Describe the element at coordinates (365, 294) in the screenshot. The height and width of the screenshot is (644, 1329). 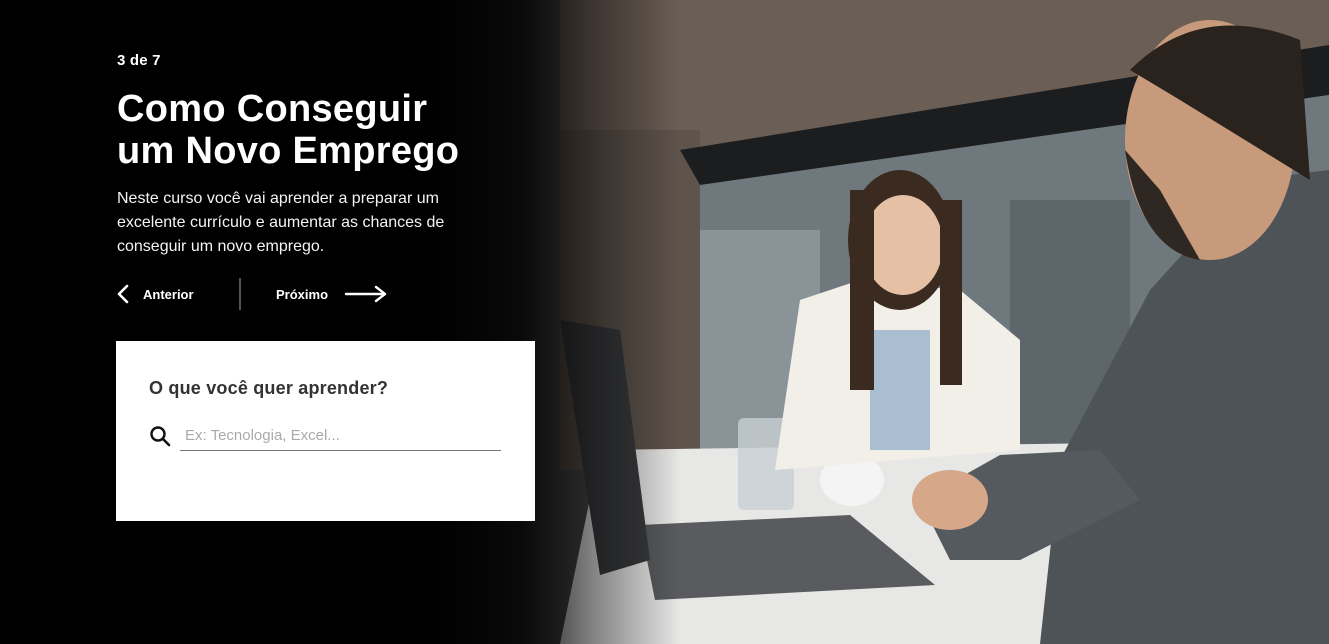
I see `arrow-right-icon` at that location.